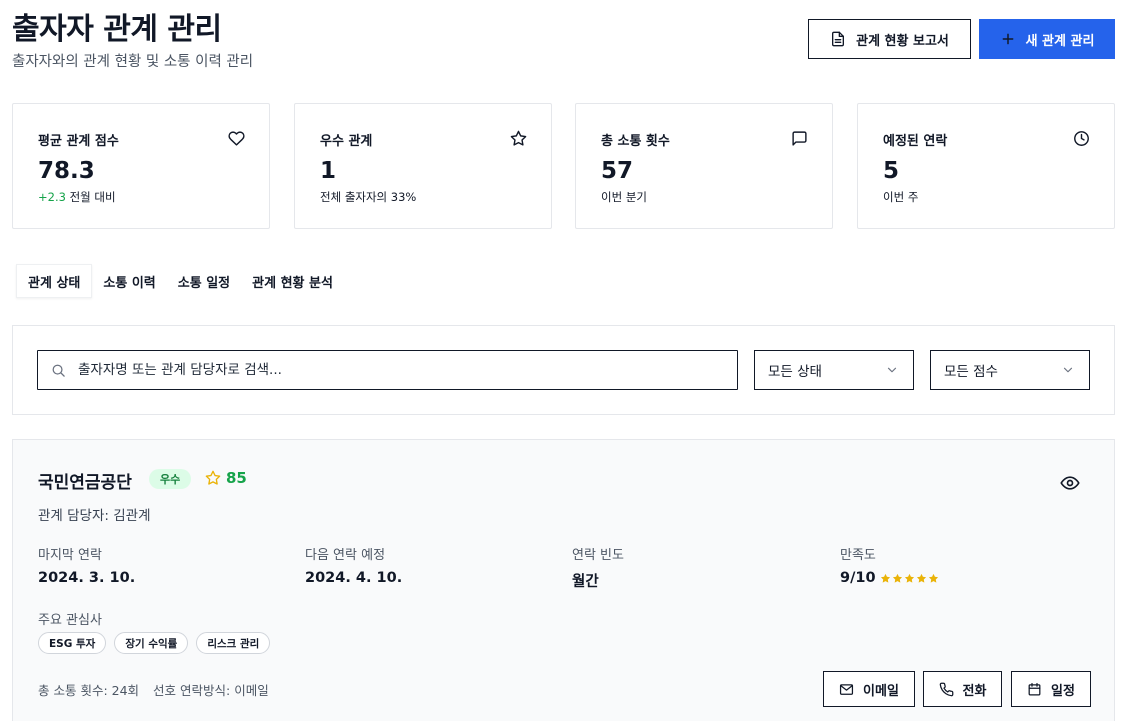 Image resolution: width=1128 pixels, height=721 pixels. Describe the element at coordinates (70, 620) in the screenshot. I see `interests-label: 주요 관심사` at that location.